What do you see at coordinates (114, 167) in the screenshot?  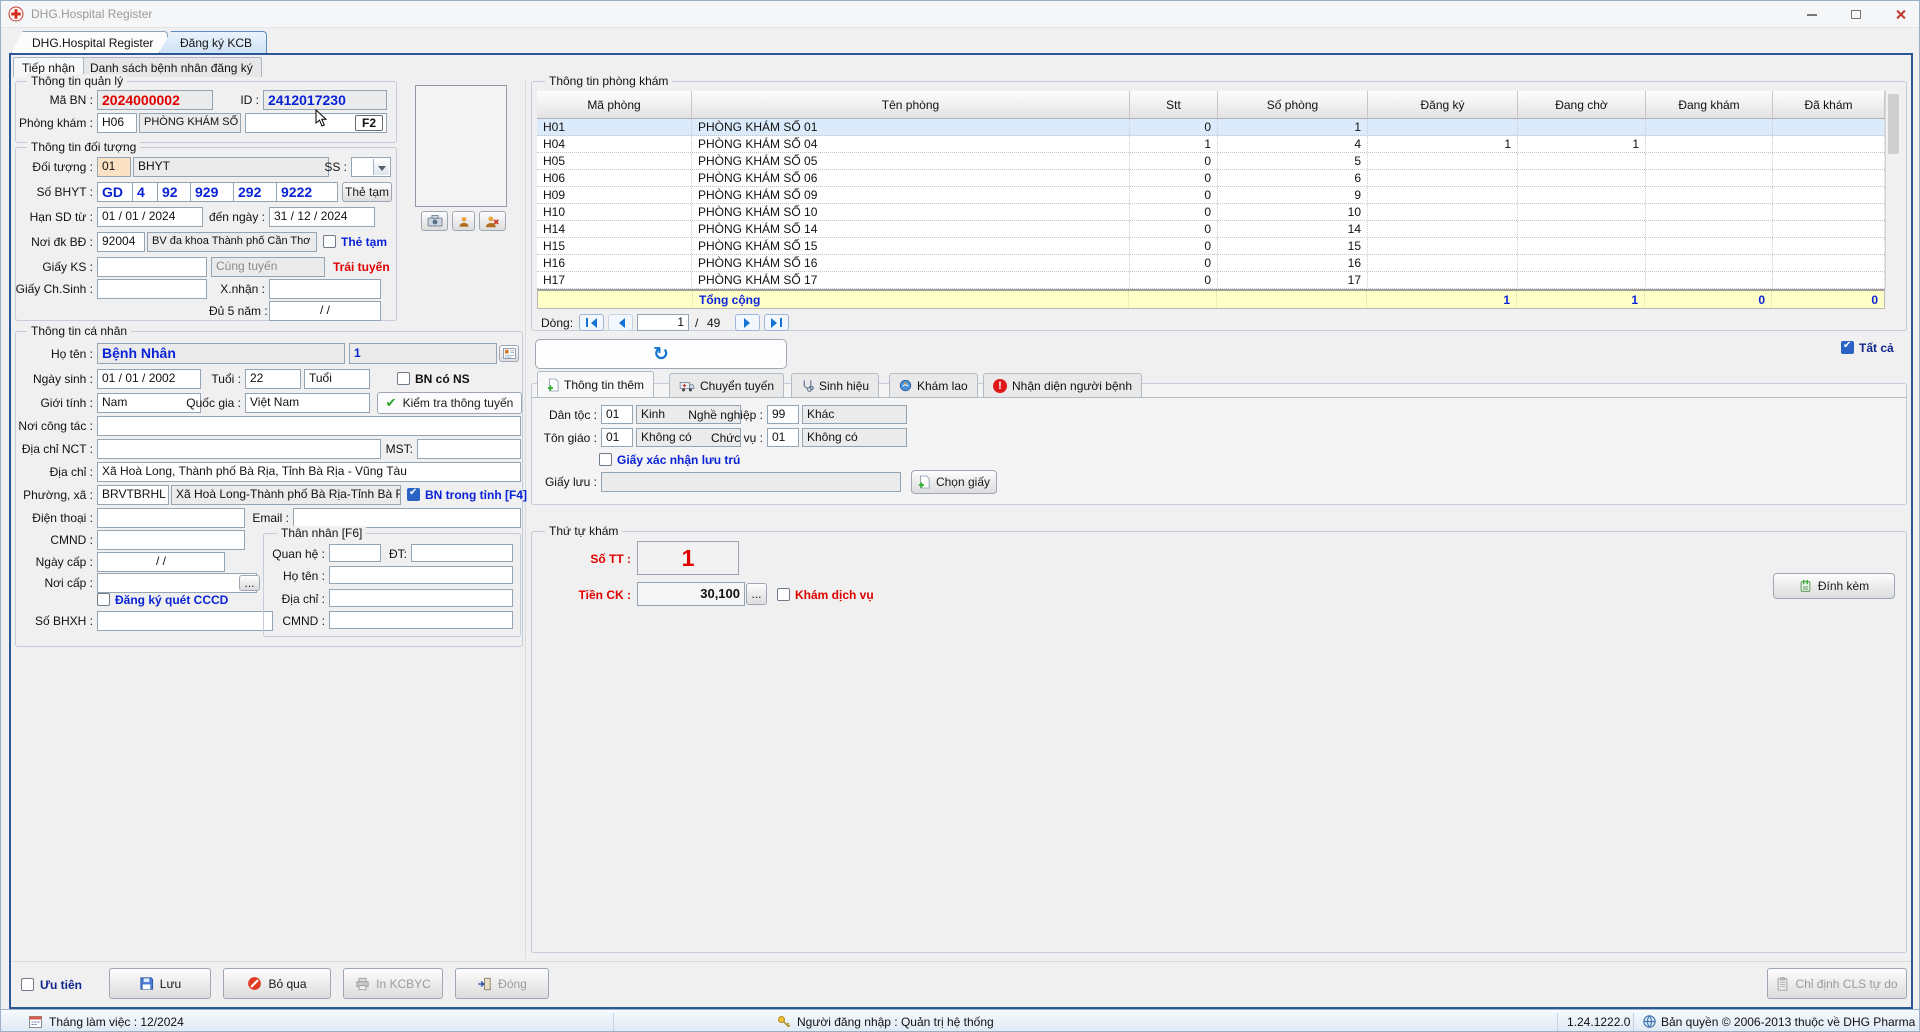 I see `doi-tuong-code-field: 01` at bounding box center [114, 167].